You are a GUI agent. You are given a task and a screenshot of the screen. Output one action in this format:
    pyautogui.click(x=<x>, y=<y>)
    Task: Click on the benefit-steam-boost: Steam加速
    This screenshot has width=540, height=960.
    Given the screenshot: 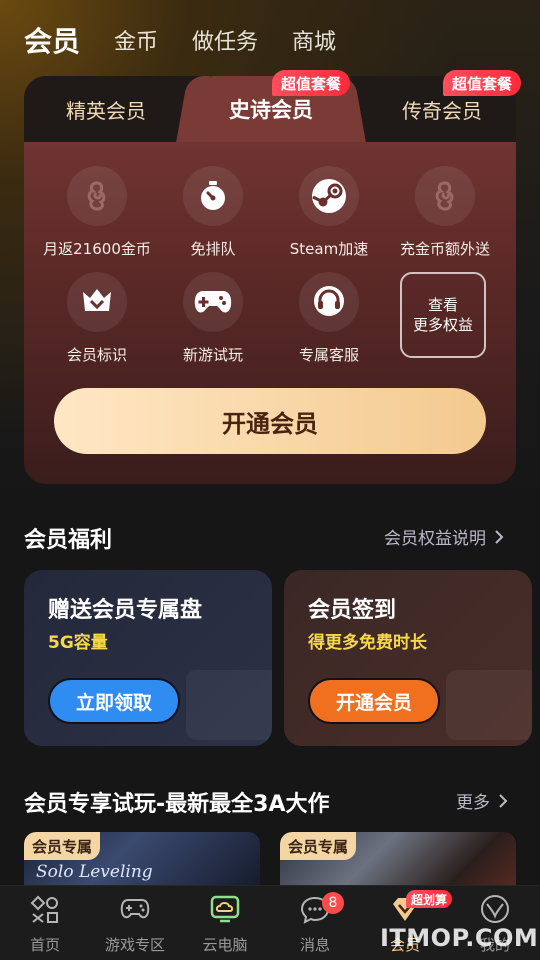 What is the action you would take?
    pyautogui.click(x=329, y=212)
    